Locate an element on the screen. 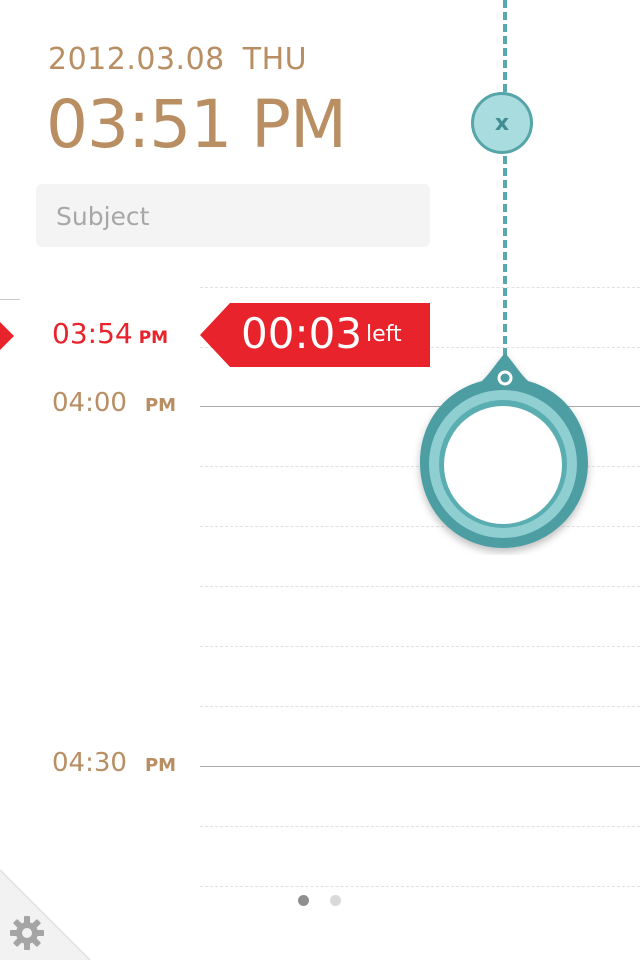 The height and width of the screenshot is (960, 640). time-label-0430: 04:30 PM is located at coordinates (114, 763).